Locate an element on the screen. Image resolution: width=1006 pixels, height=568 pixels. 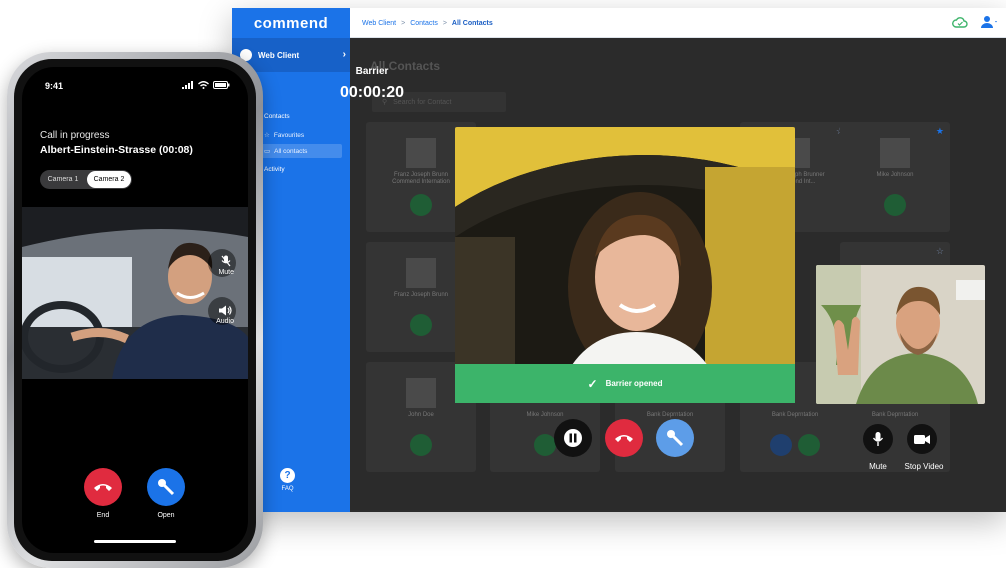
faq-button: ? FAQ is located at coordinates (287, 480).